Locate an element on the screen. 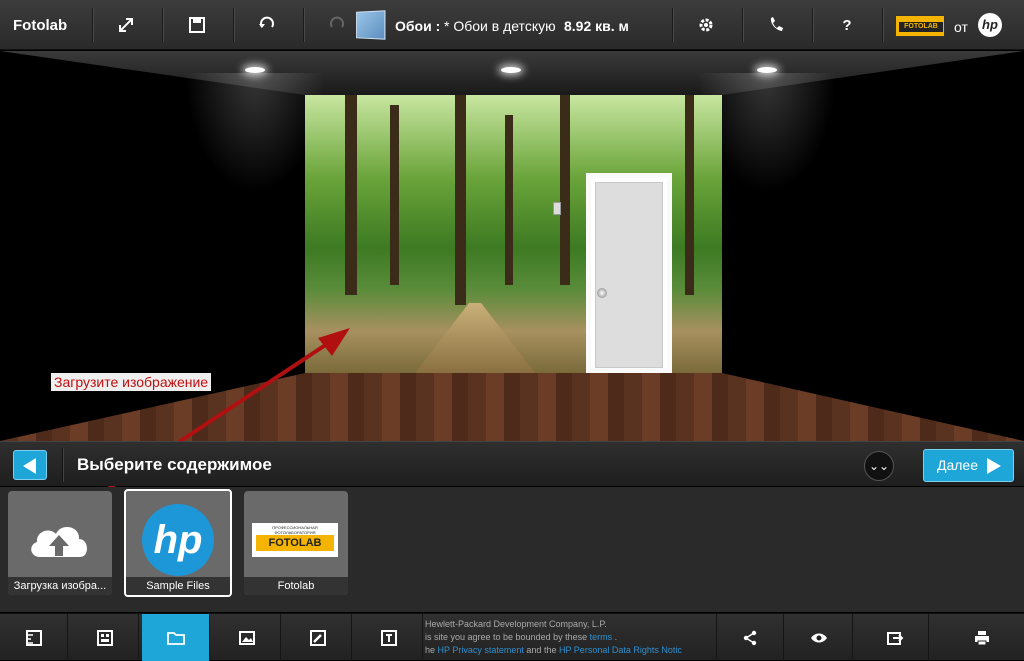  phone-support-icon is located at coordinates (776, 24).